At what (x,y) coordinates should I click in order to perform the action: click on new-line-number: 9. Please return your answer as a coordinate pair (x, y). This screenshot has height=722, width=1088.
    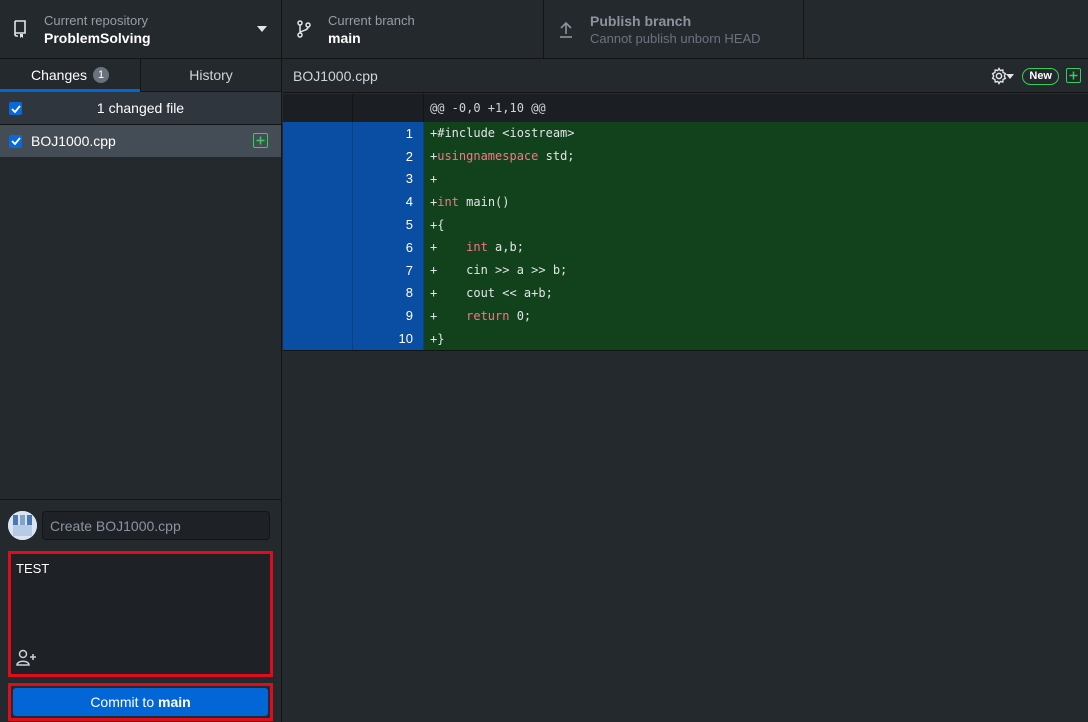
    Looking at the image, I should click on (388, 316).